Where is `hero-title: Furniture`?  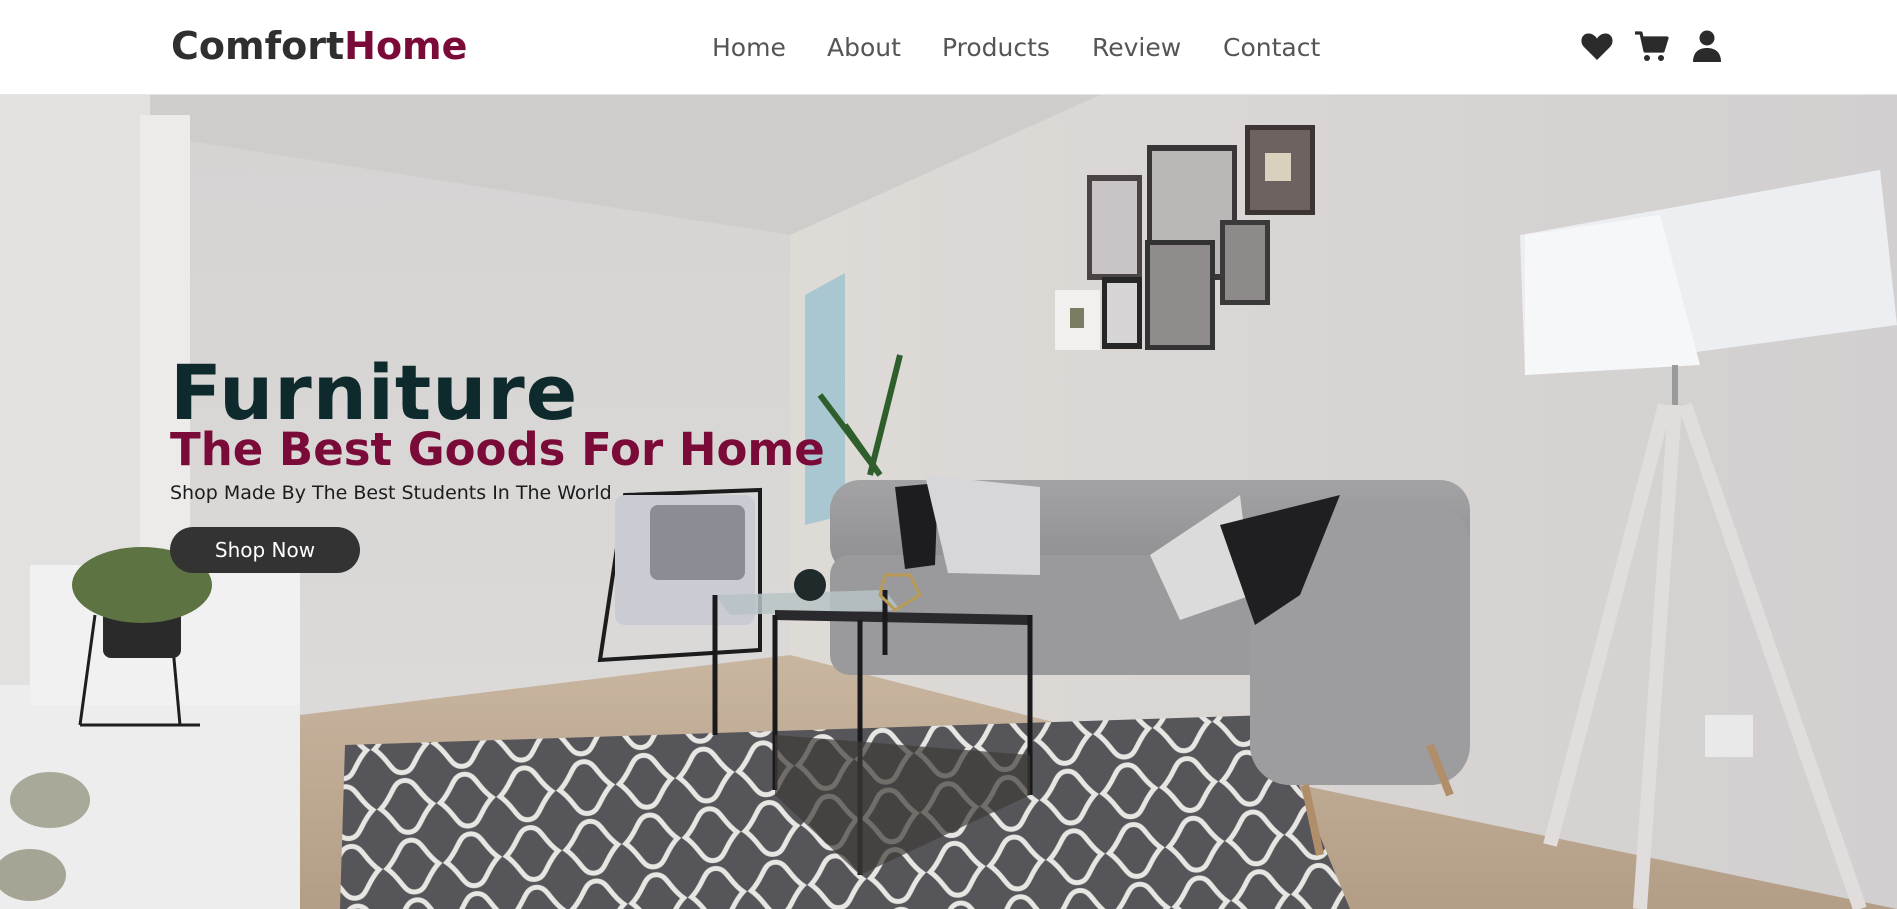 hero-title: Furniture is located at coordinates (374, 392).